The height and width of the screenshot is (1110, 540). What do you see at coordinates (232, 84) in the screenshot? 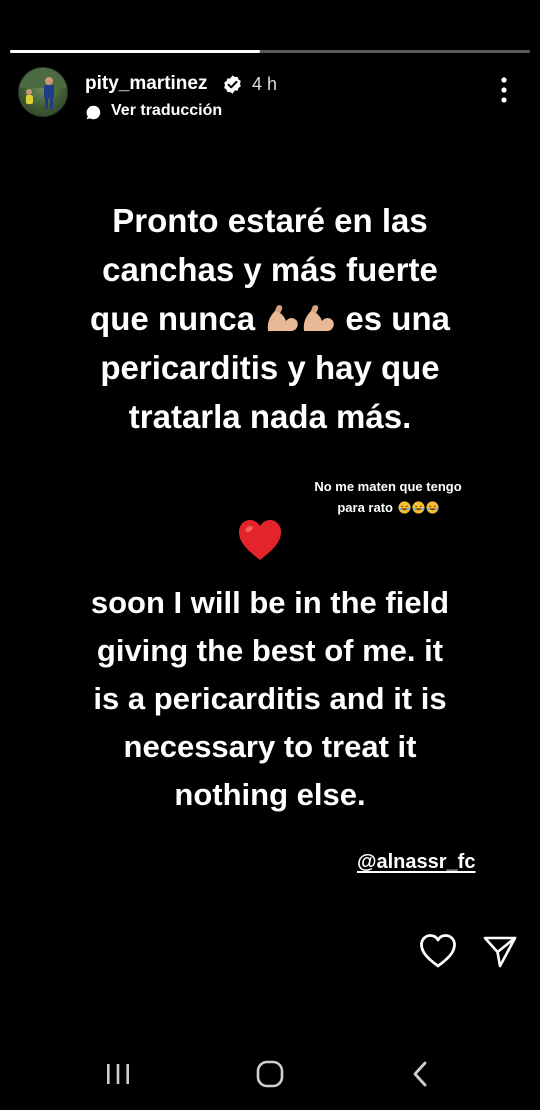
I see `verified-badge-icon` at bounding box center [232, 84].